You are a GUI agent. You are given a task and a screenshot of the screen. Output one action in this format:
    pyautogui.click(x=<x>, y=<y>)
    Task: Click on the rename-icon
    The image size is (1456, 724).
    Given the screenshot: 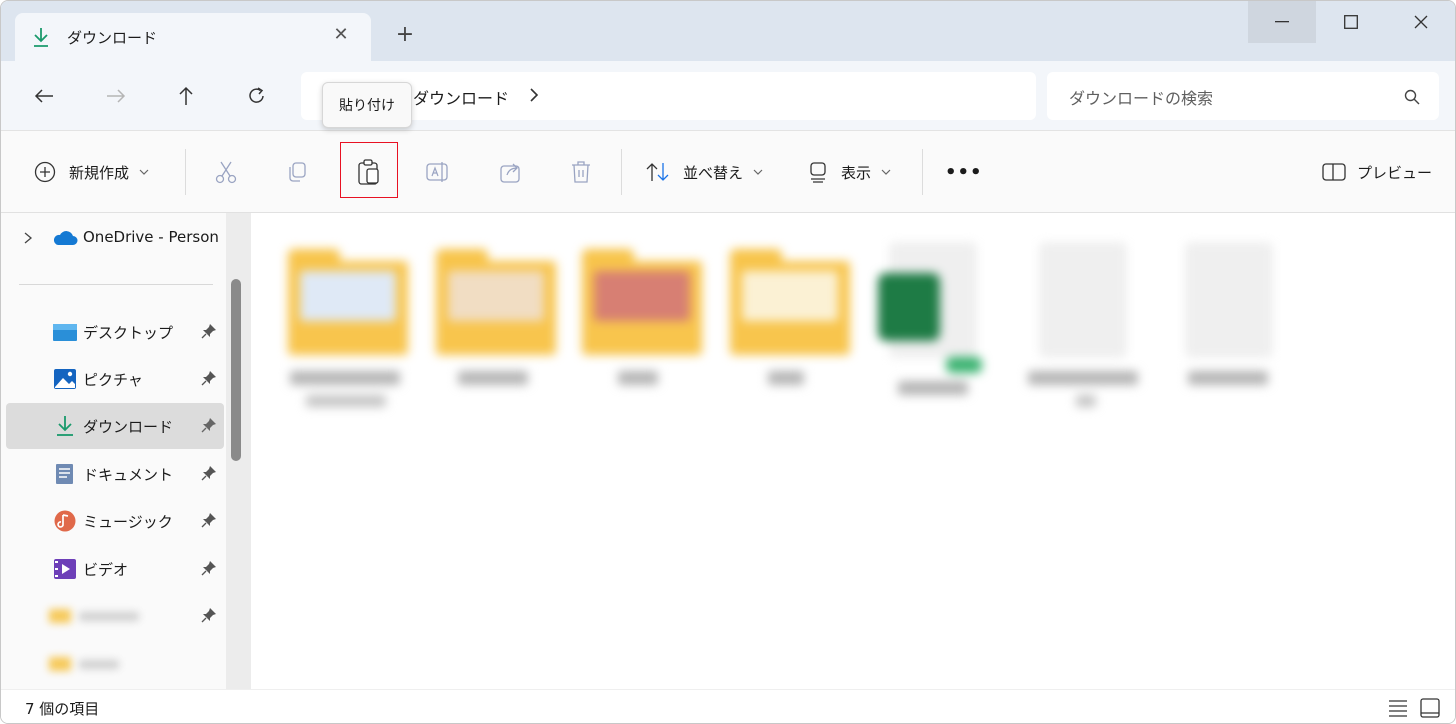 What is the action you would take?
    pyautogui.click(x=437, y=172)
    